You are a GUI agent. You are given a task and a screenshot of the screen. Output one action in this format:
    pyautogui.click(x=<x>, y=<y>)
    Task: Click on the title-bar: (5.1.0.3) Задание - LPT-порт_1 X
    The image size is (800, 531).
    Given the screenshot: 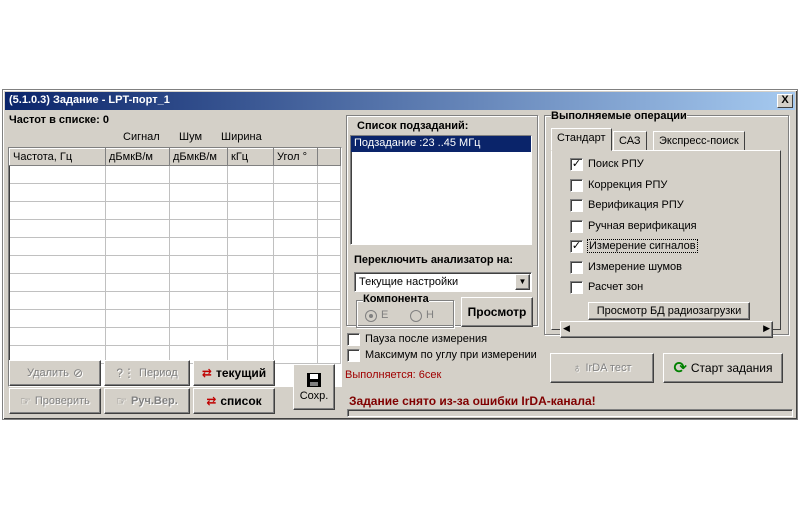 What is the action you would take?
    pyautogui.click(x=400, y=101)
    